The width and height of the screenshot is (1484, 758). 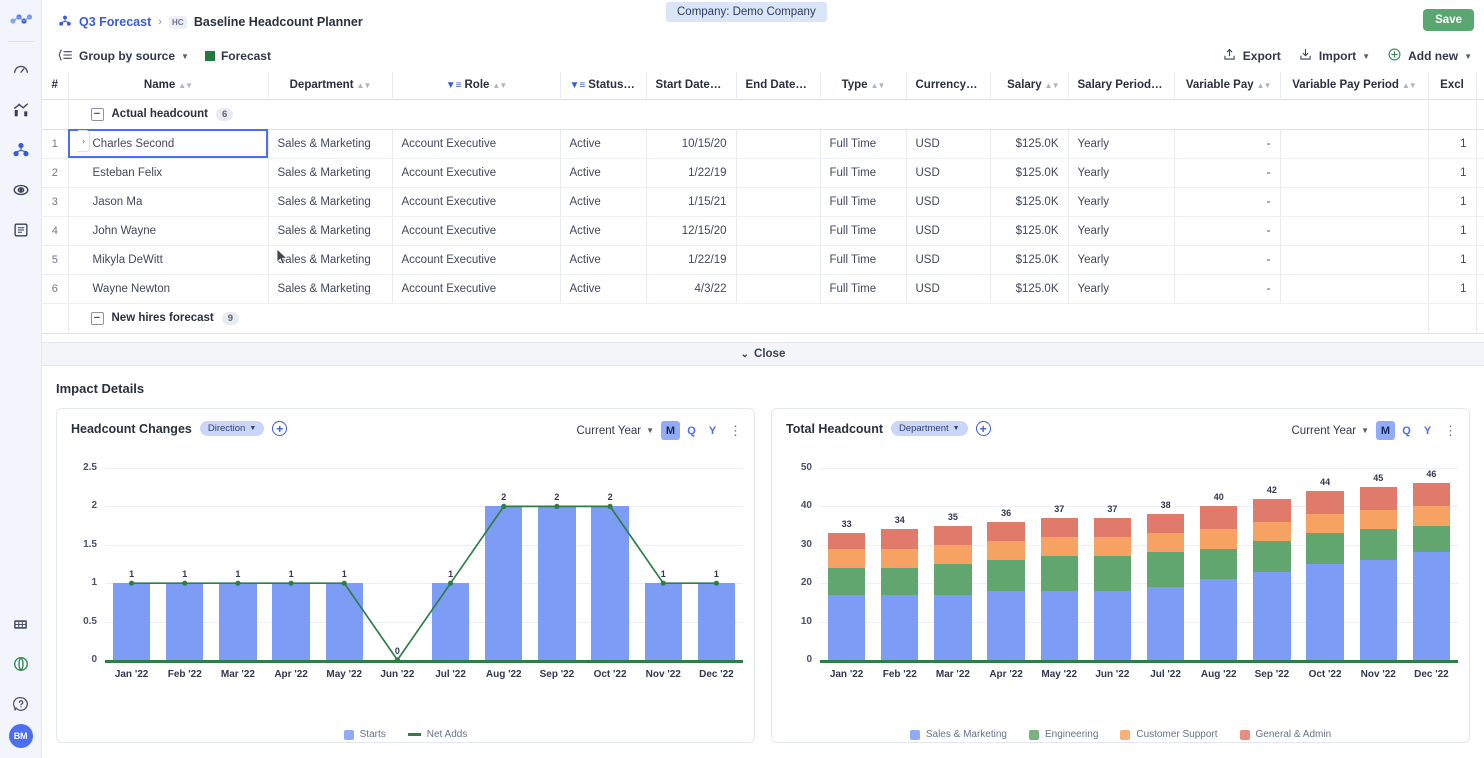 I want to click on cell-idx: 6, so click(x=55, y=289).